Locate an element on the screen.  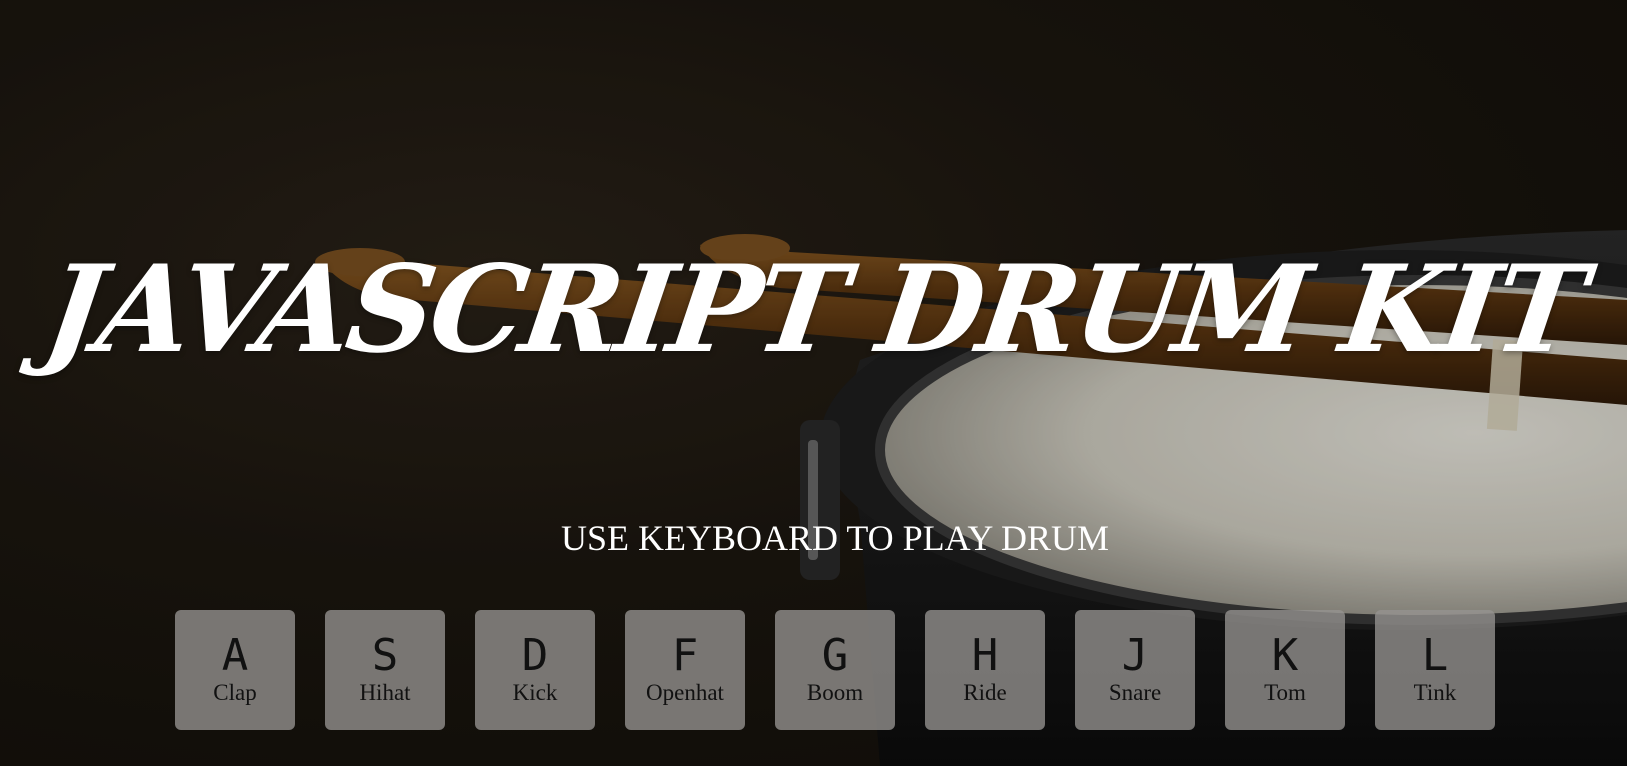
drum-key-hihat: S Hihat is located at coordinates (385, 670).